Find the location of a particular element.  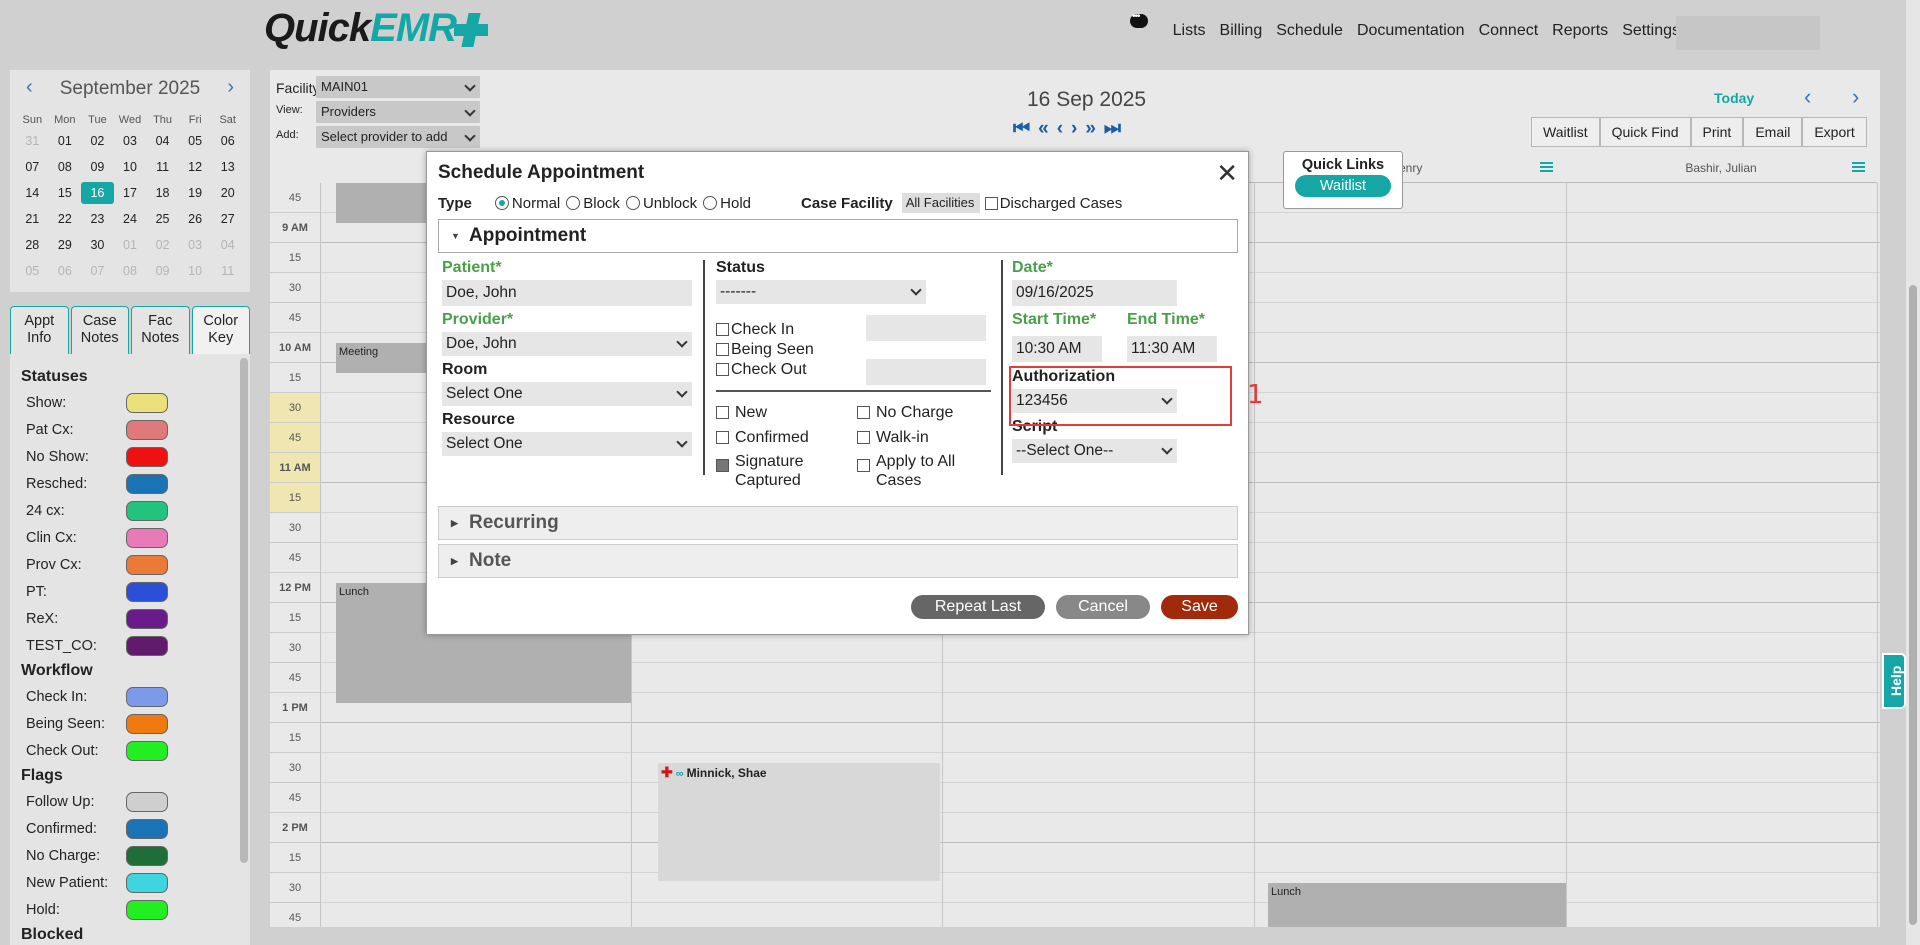

calendar-day: 26 is located at coordinates (195, 219).